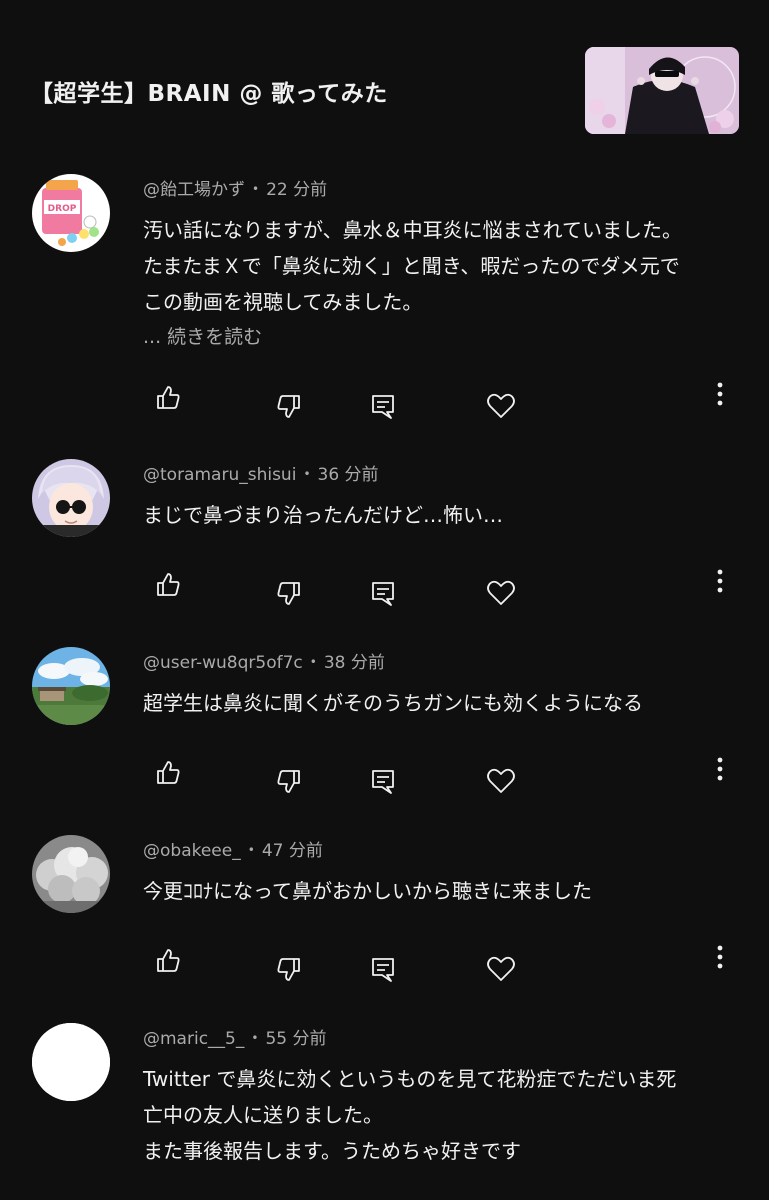 This screenshot has width=769, height=1200. Describe the element at coordinates (348, 475) in the screenshot. I see `comment-time: 36 分前` at that location.